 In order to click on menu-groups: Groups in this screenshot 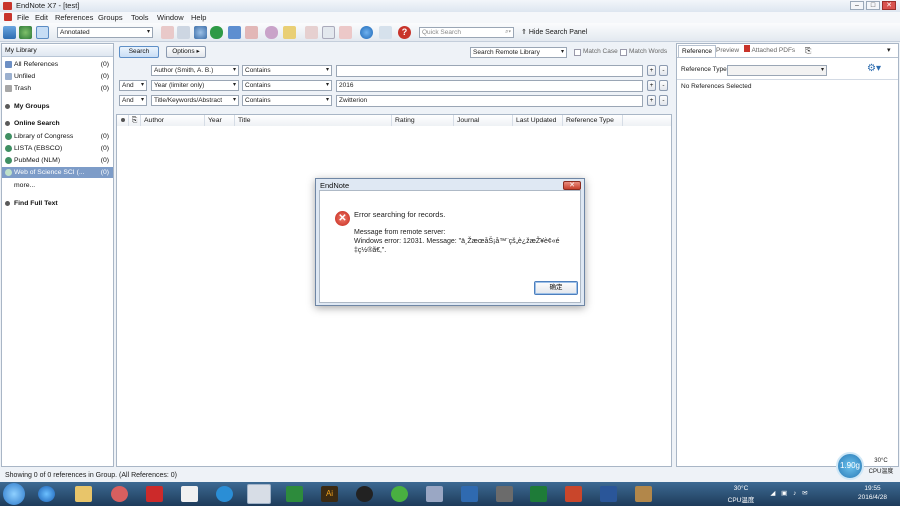, I will do `click(110, 17)`.